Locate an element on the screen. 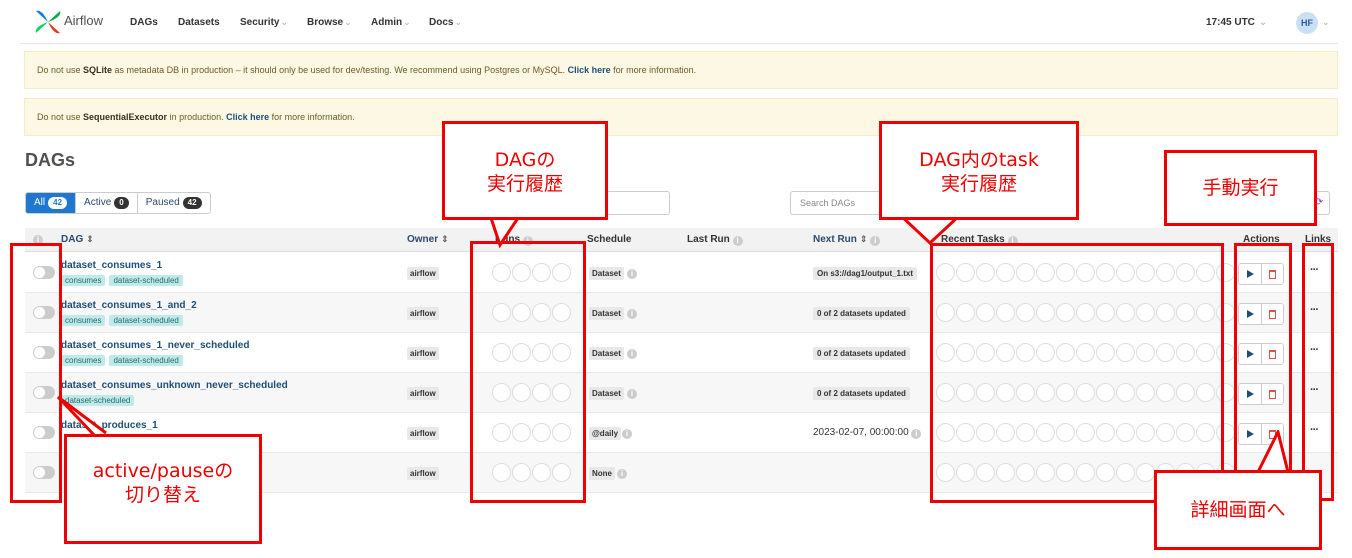 The height and width of the screenshot is (558, 1352). timezone-menu: 17:45 UTC ⌄ is located at coordinates (1236, 22).